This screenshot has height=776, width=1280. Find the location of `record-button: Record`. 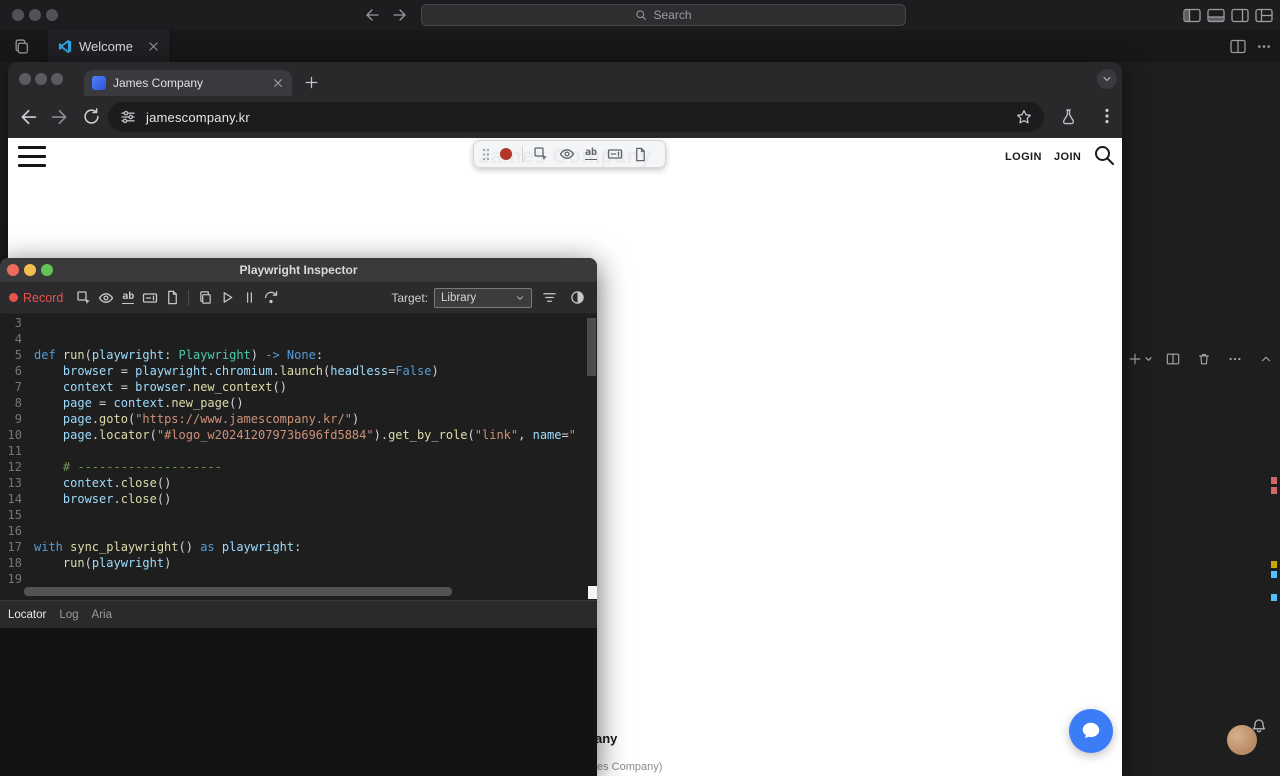

record-button: Record is located at coordinates (36, 298).